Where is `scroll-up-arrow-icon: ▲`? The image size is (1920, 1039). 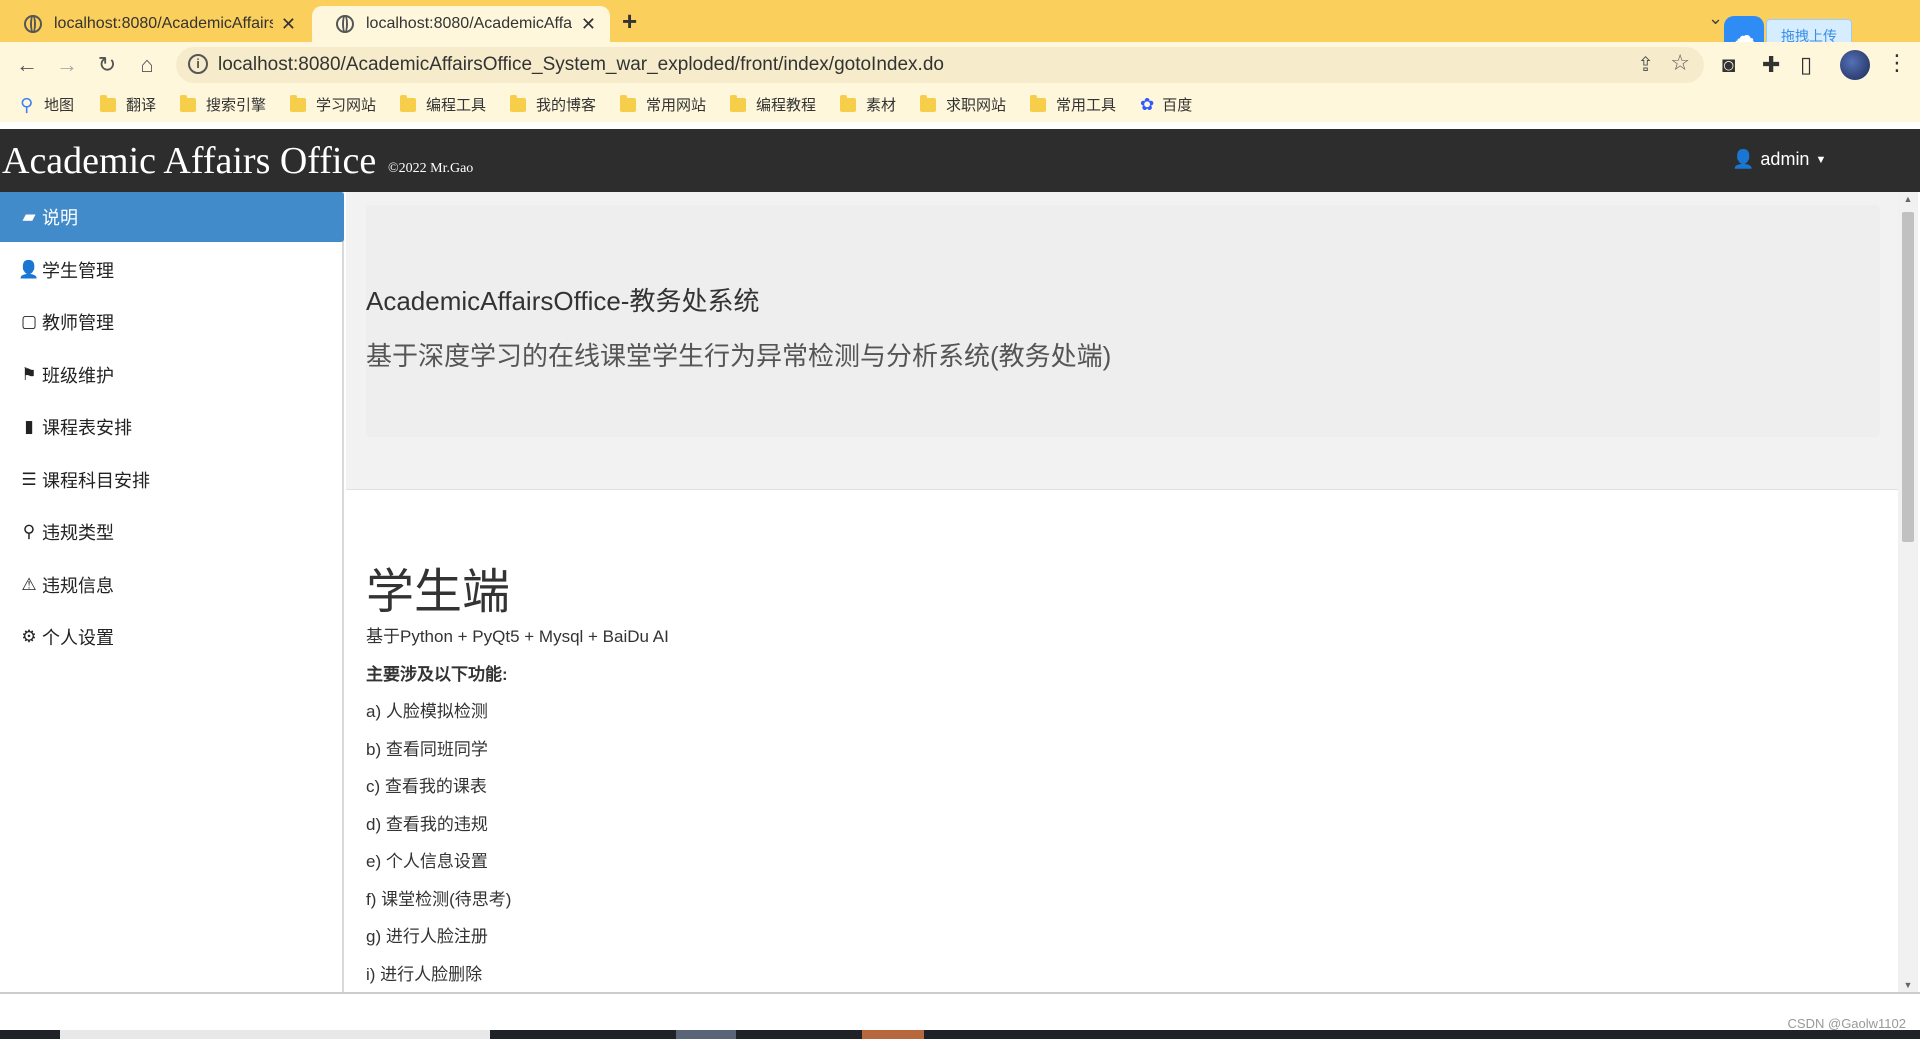
scroll-up-arrow-icon: ▲ is located at coordinates (1908, 199).